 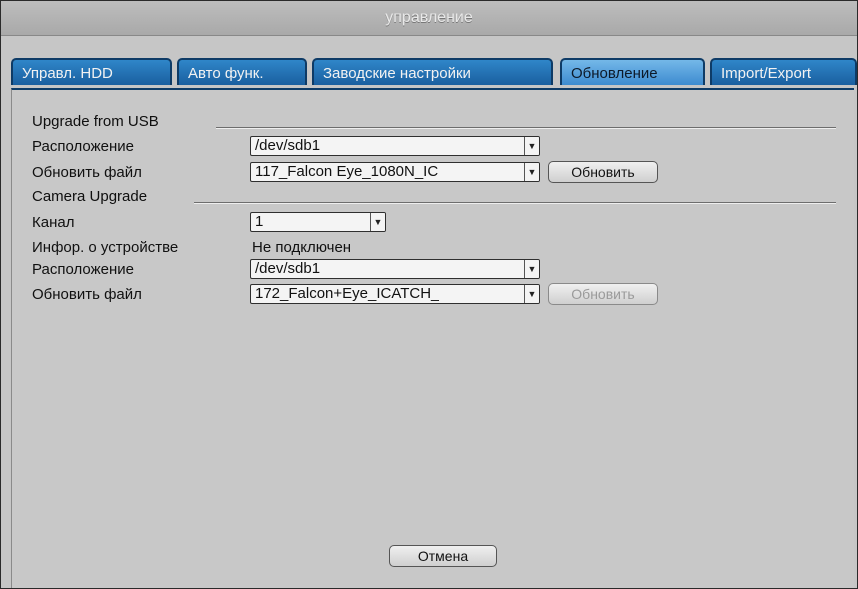 I want to click on tab-auto-functions: Авто функ., so click(x=242, y=71).